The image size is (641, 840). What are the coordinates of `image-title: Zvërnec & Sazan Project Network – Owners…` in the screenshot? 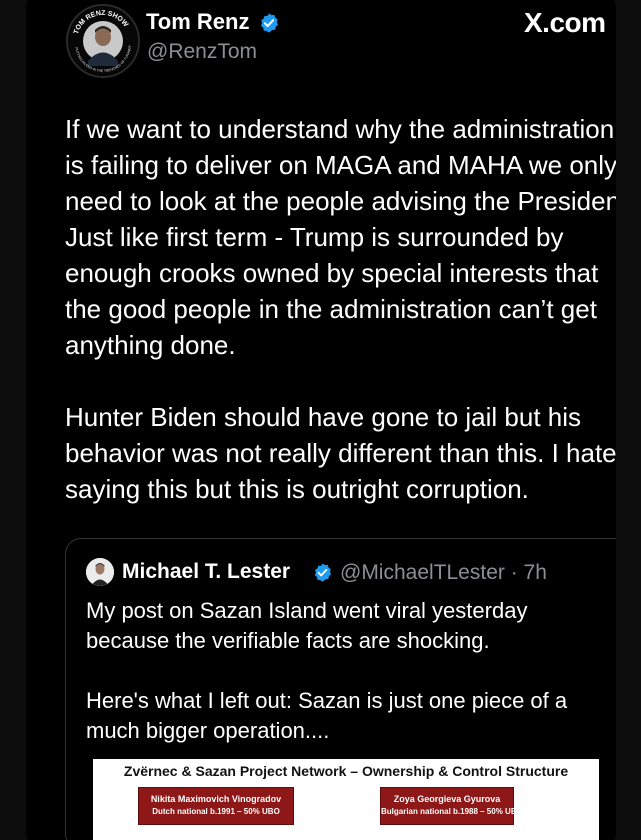 It's located at (346, 771).